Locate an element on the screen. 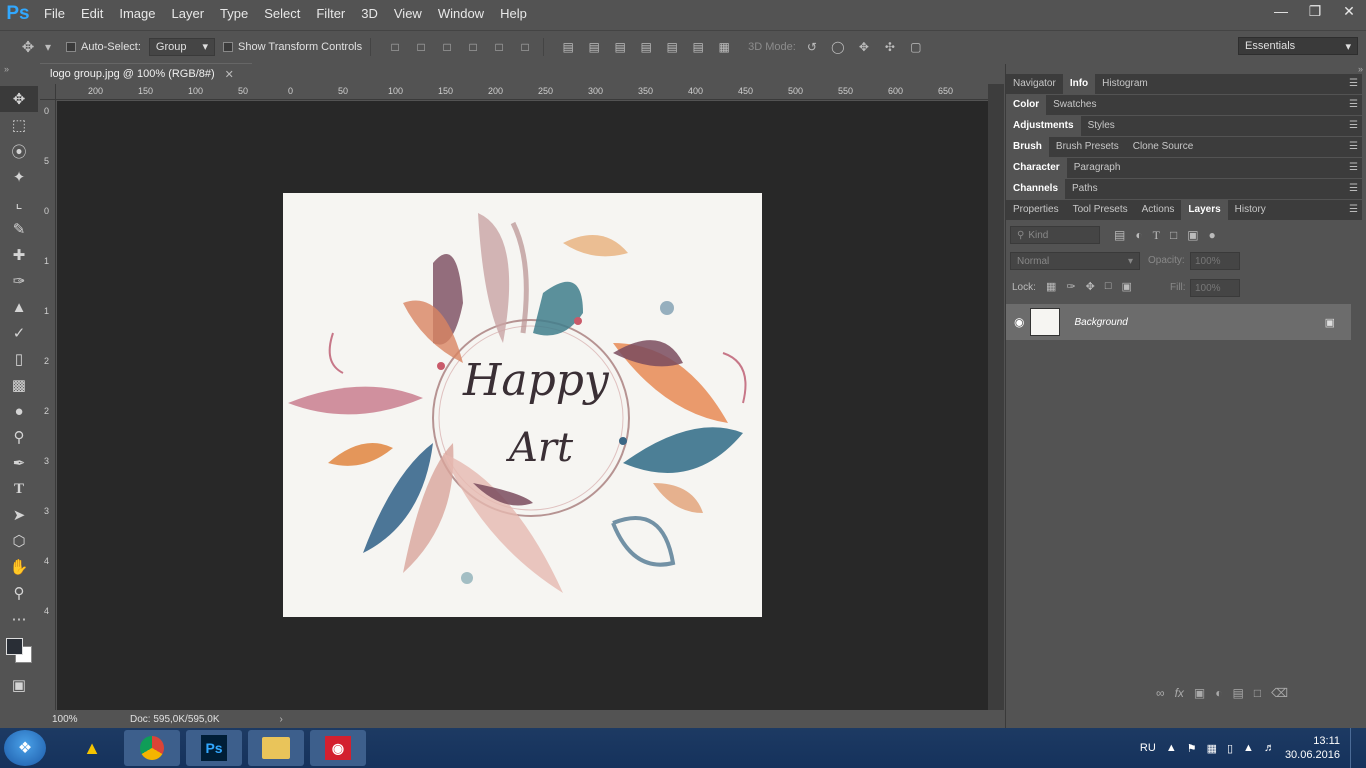 This screenshot has width=1366, height=768. hand-tool: ✋ is located at coordinates (19, 567).